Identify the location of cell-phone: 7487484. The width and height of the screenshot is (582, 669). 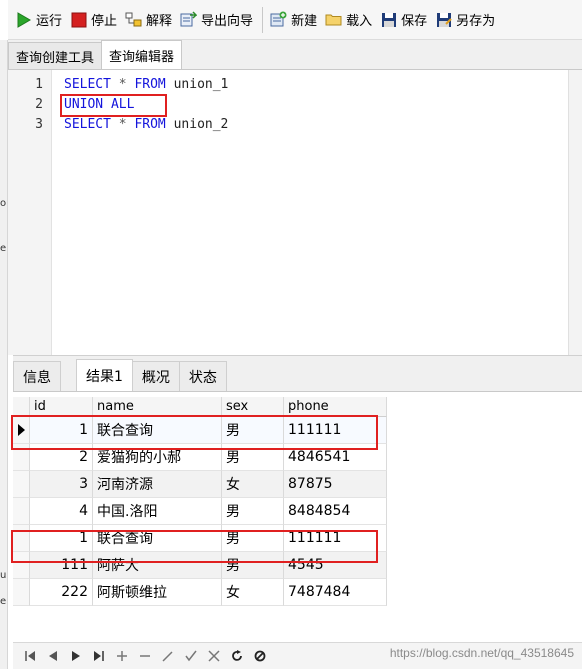
(335, 592).